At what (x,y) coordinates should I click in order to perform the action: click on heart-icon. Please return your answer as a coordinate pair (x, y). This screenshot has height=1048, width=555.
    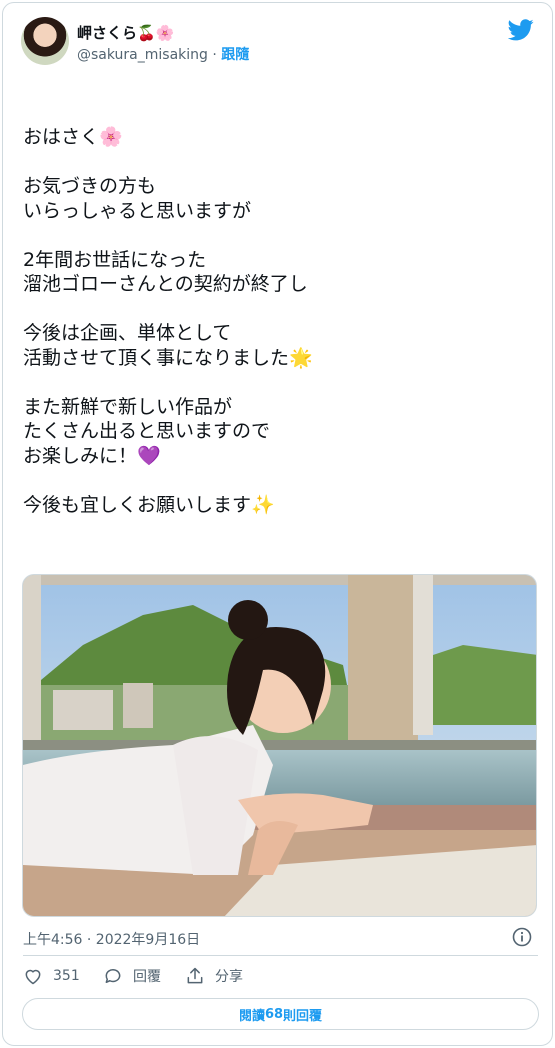
    Looking at the image, I should click on (33, 977).